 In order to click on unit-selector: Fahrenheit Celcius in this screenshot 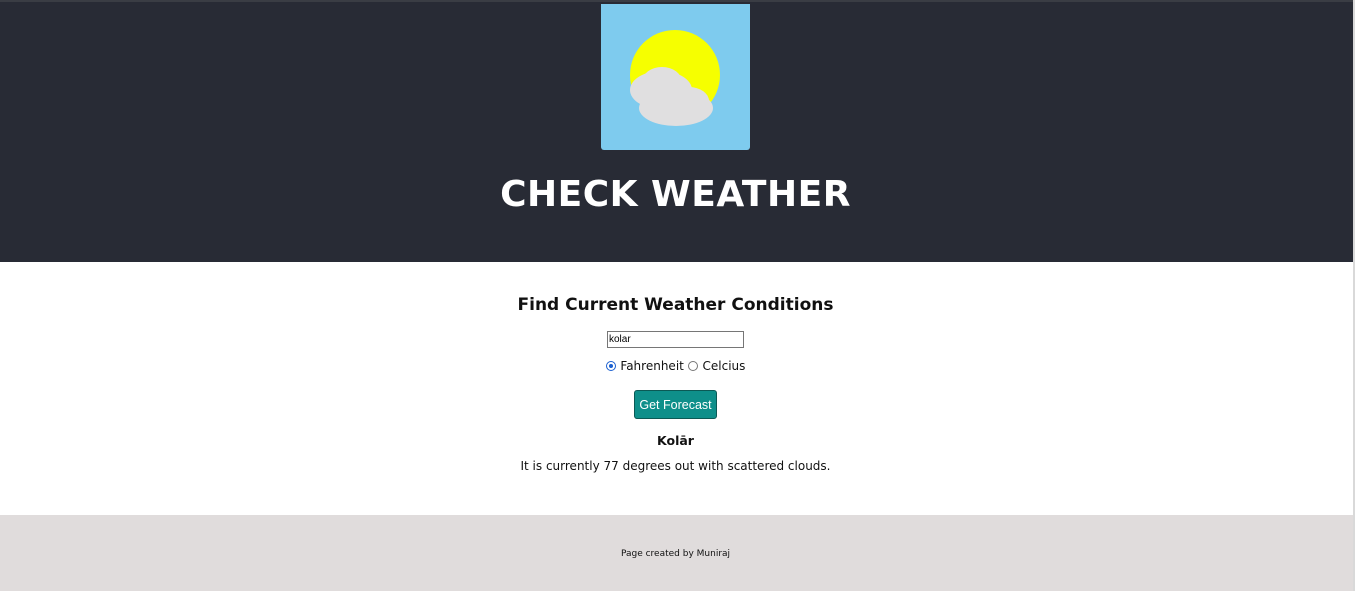, I will do `click(675, 366)`.